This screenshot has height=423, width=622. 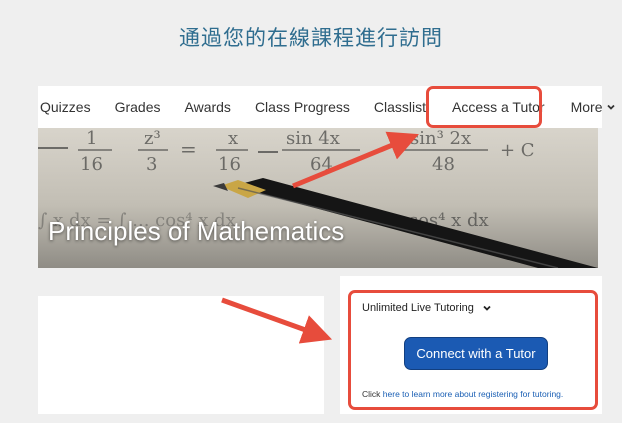 I want to click on formula-token: + C, so click(x=517, y=150).